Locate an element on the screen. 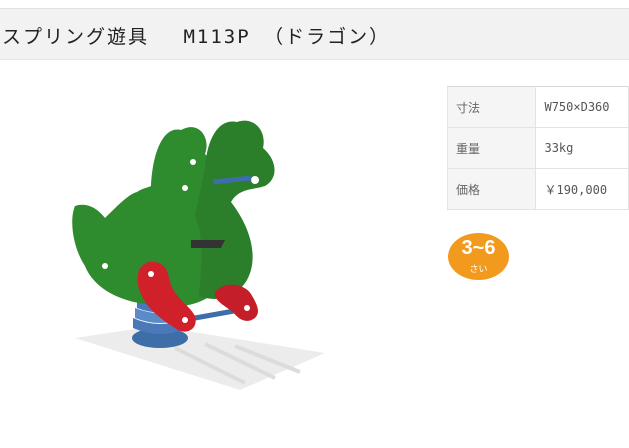 The height and width of the screenshot is (448, 629). spec-label-size: 寸法 is located at coordinates (491, 107).